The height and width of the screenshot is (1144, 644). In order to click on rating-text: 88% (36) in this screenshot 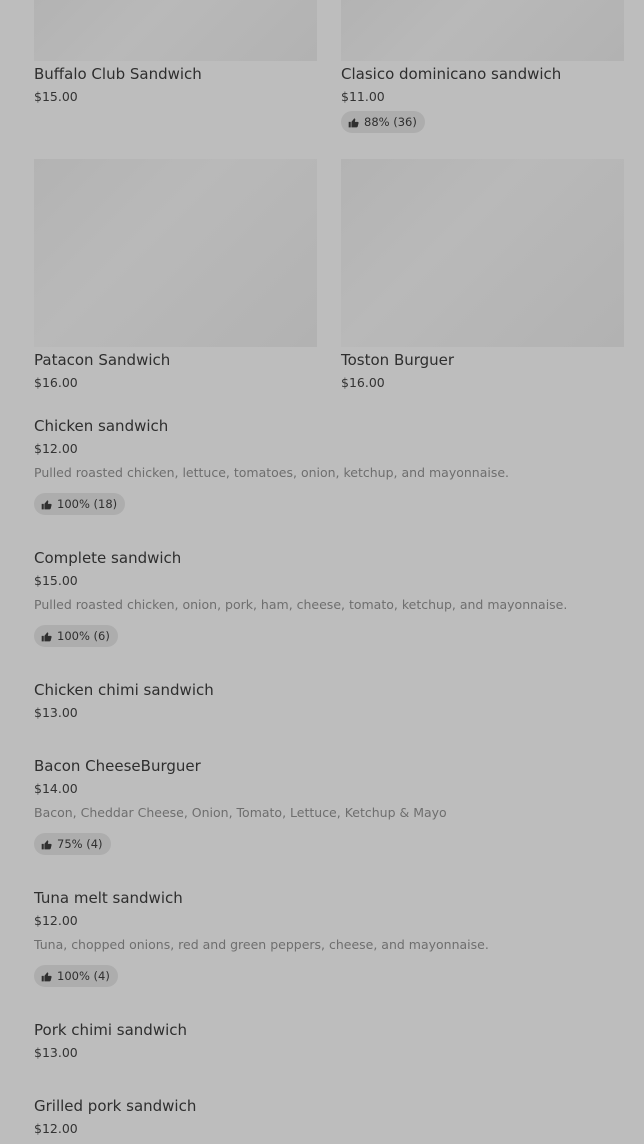, I will do `click(390, 122)`.